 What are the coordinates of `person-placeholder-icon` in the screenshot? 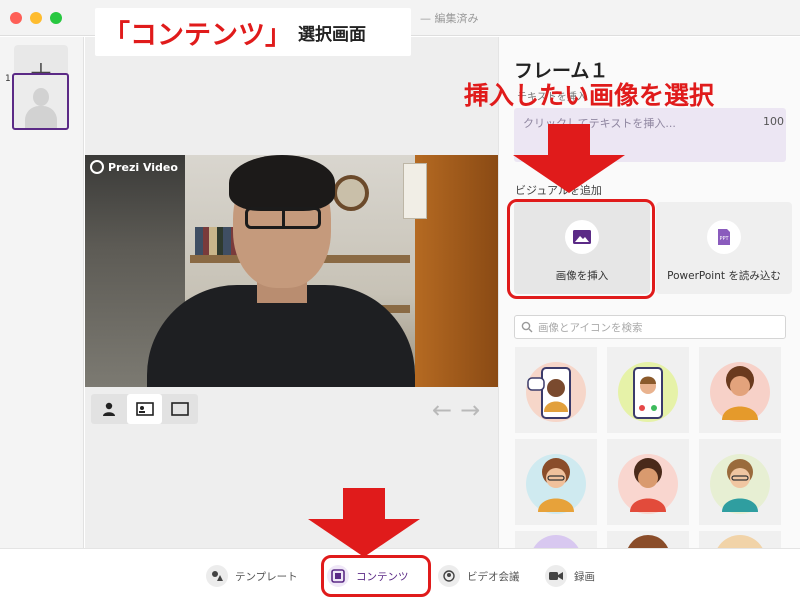 It's located at (41, 97).